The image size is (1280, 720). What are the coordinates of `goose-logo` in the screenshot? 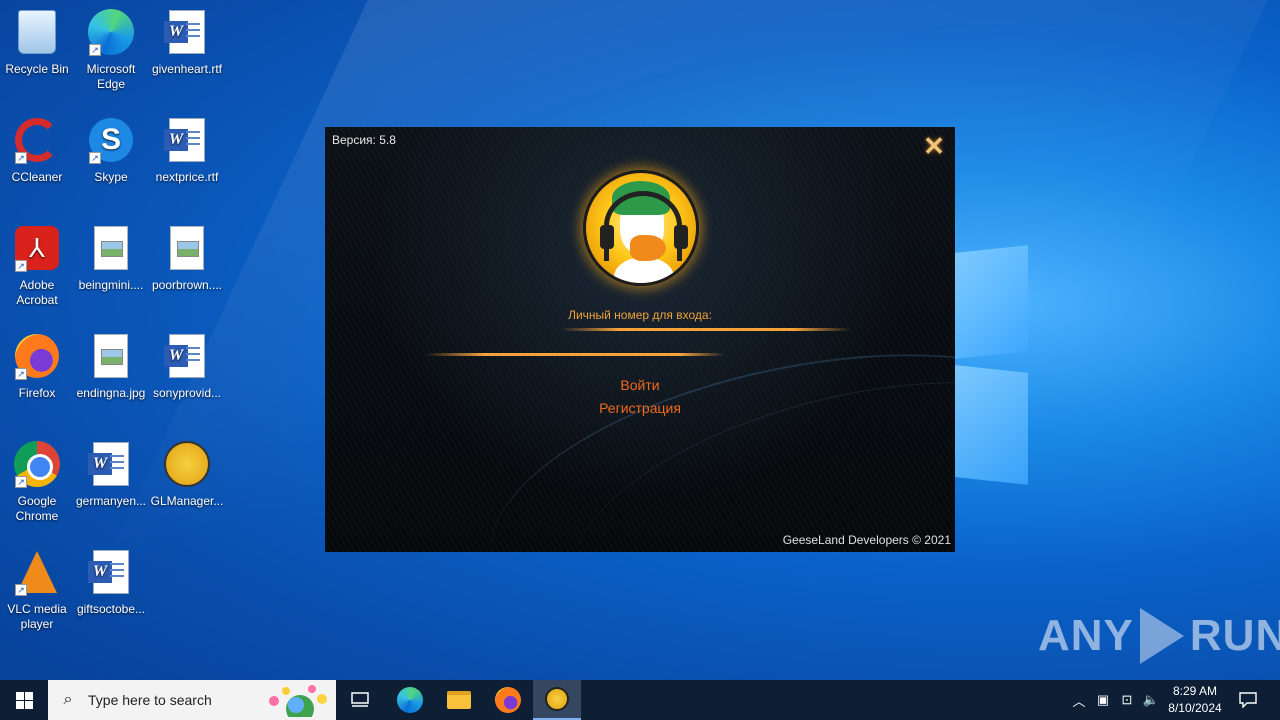 It's located at (641, 228).